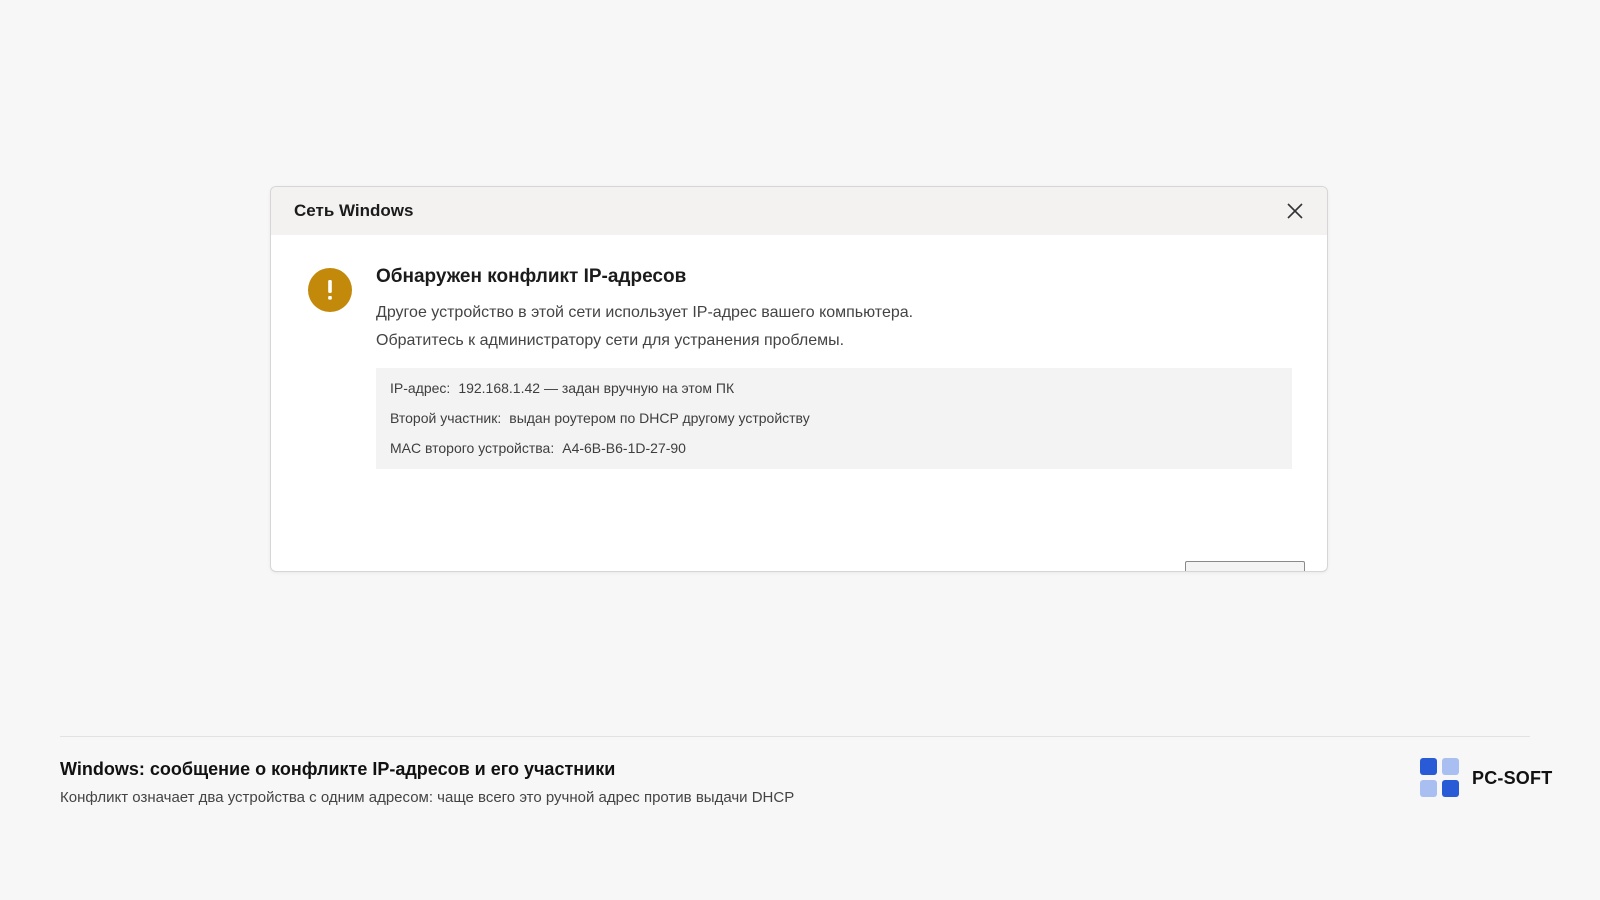 This screenshot has height=900, width=1600. Describe the element at coordinates (420, 388) in the screenshot. I see `detail-label: IP-адрес:` at that location.